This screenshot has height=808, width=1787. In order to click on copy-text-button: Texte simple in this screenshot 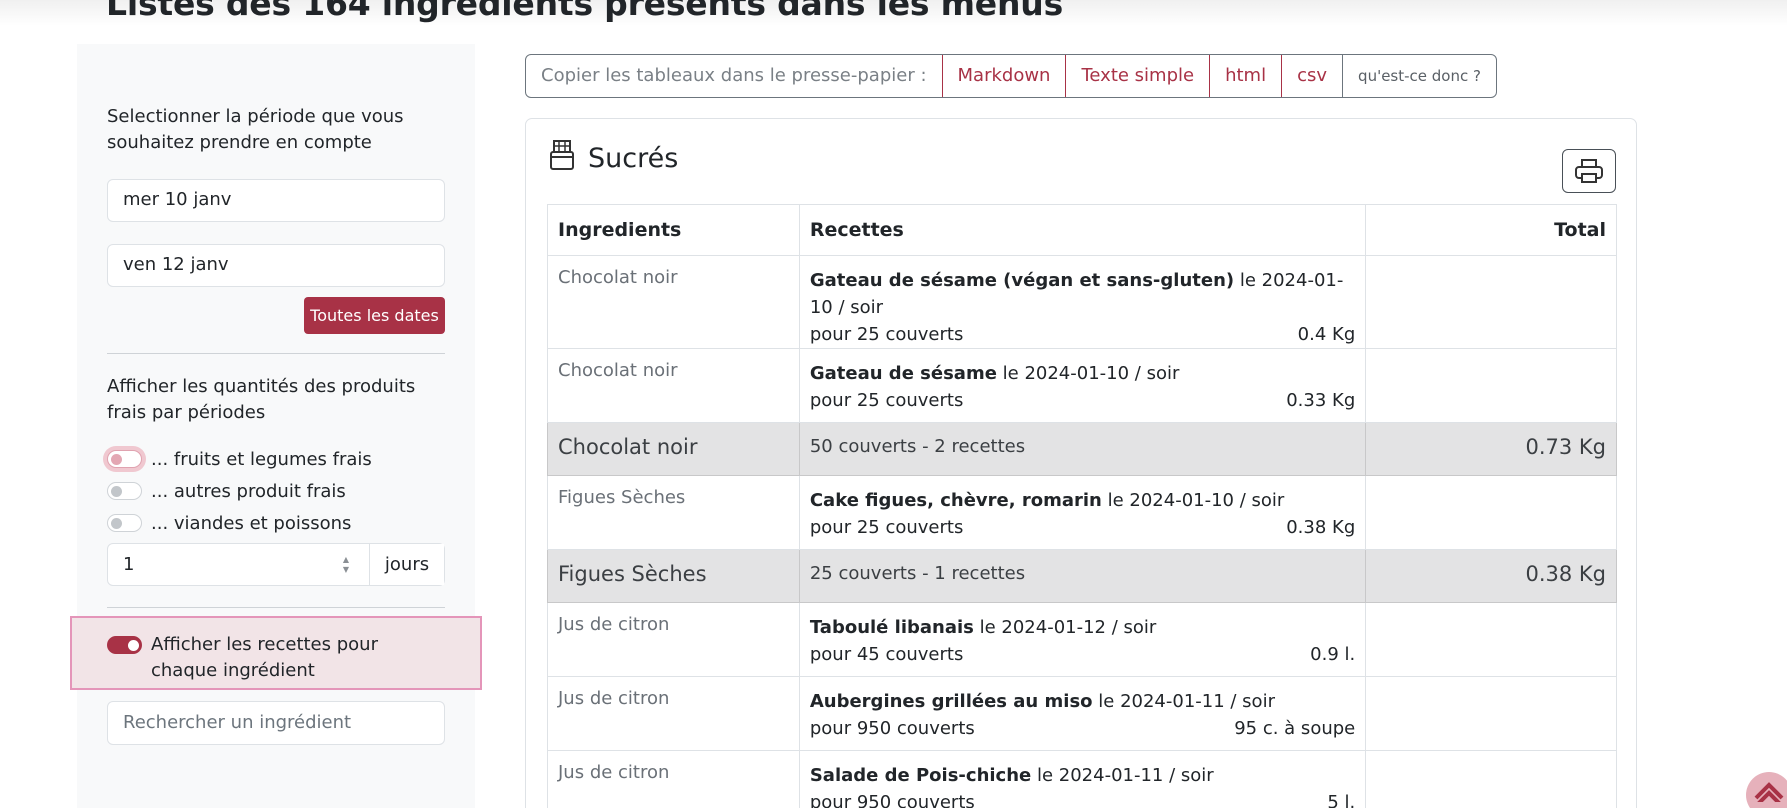, I will do `click(1137, 76)`.